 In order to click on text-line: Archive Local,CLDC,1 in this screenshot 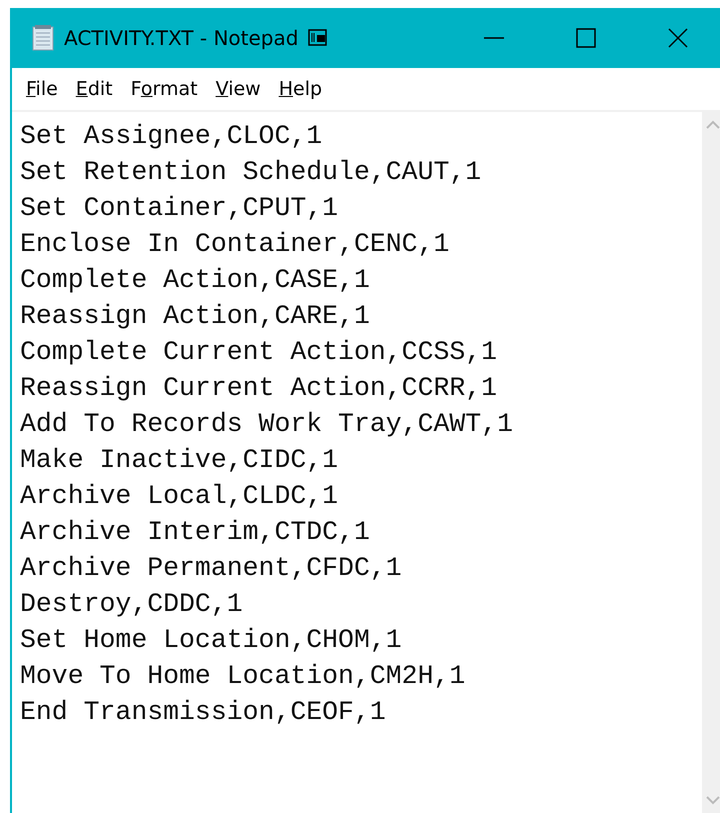, I will do `click(180, 496)`.